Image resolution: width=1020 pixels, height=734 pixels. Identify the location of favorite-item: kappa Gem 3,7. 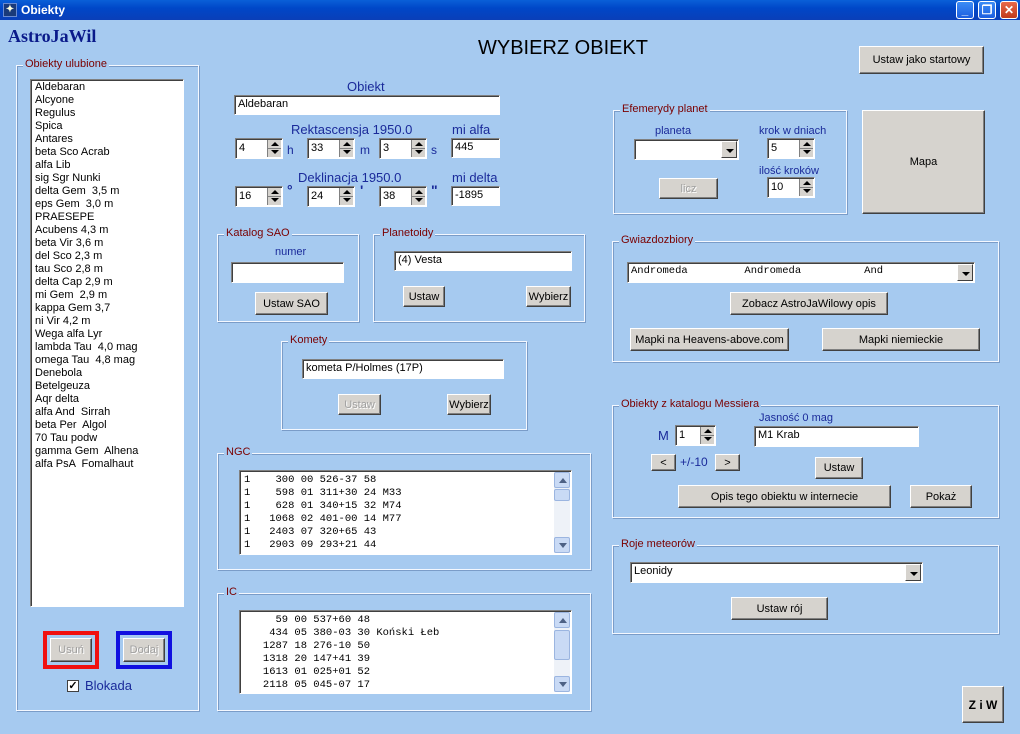
(107, 308).